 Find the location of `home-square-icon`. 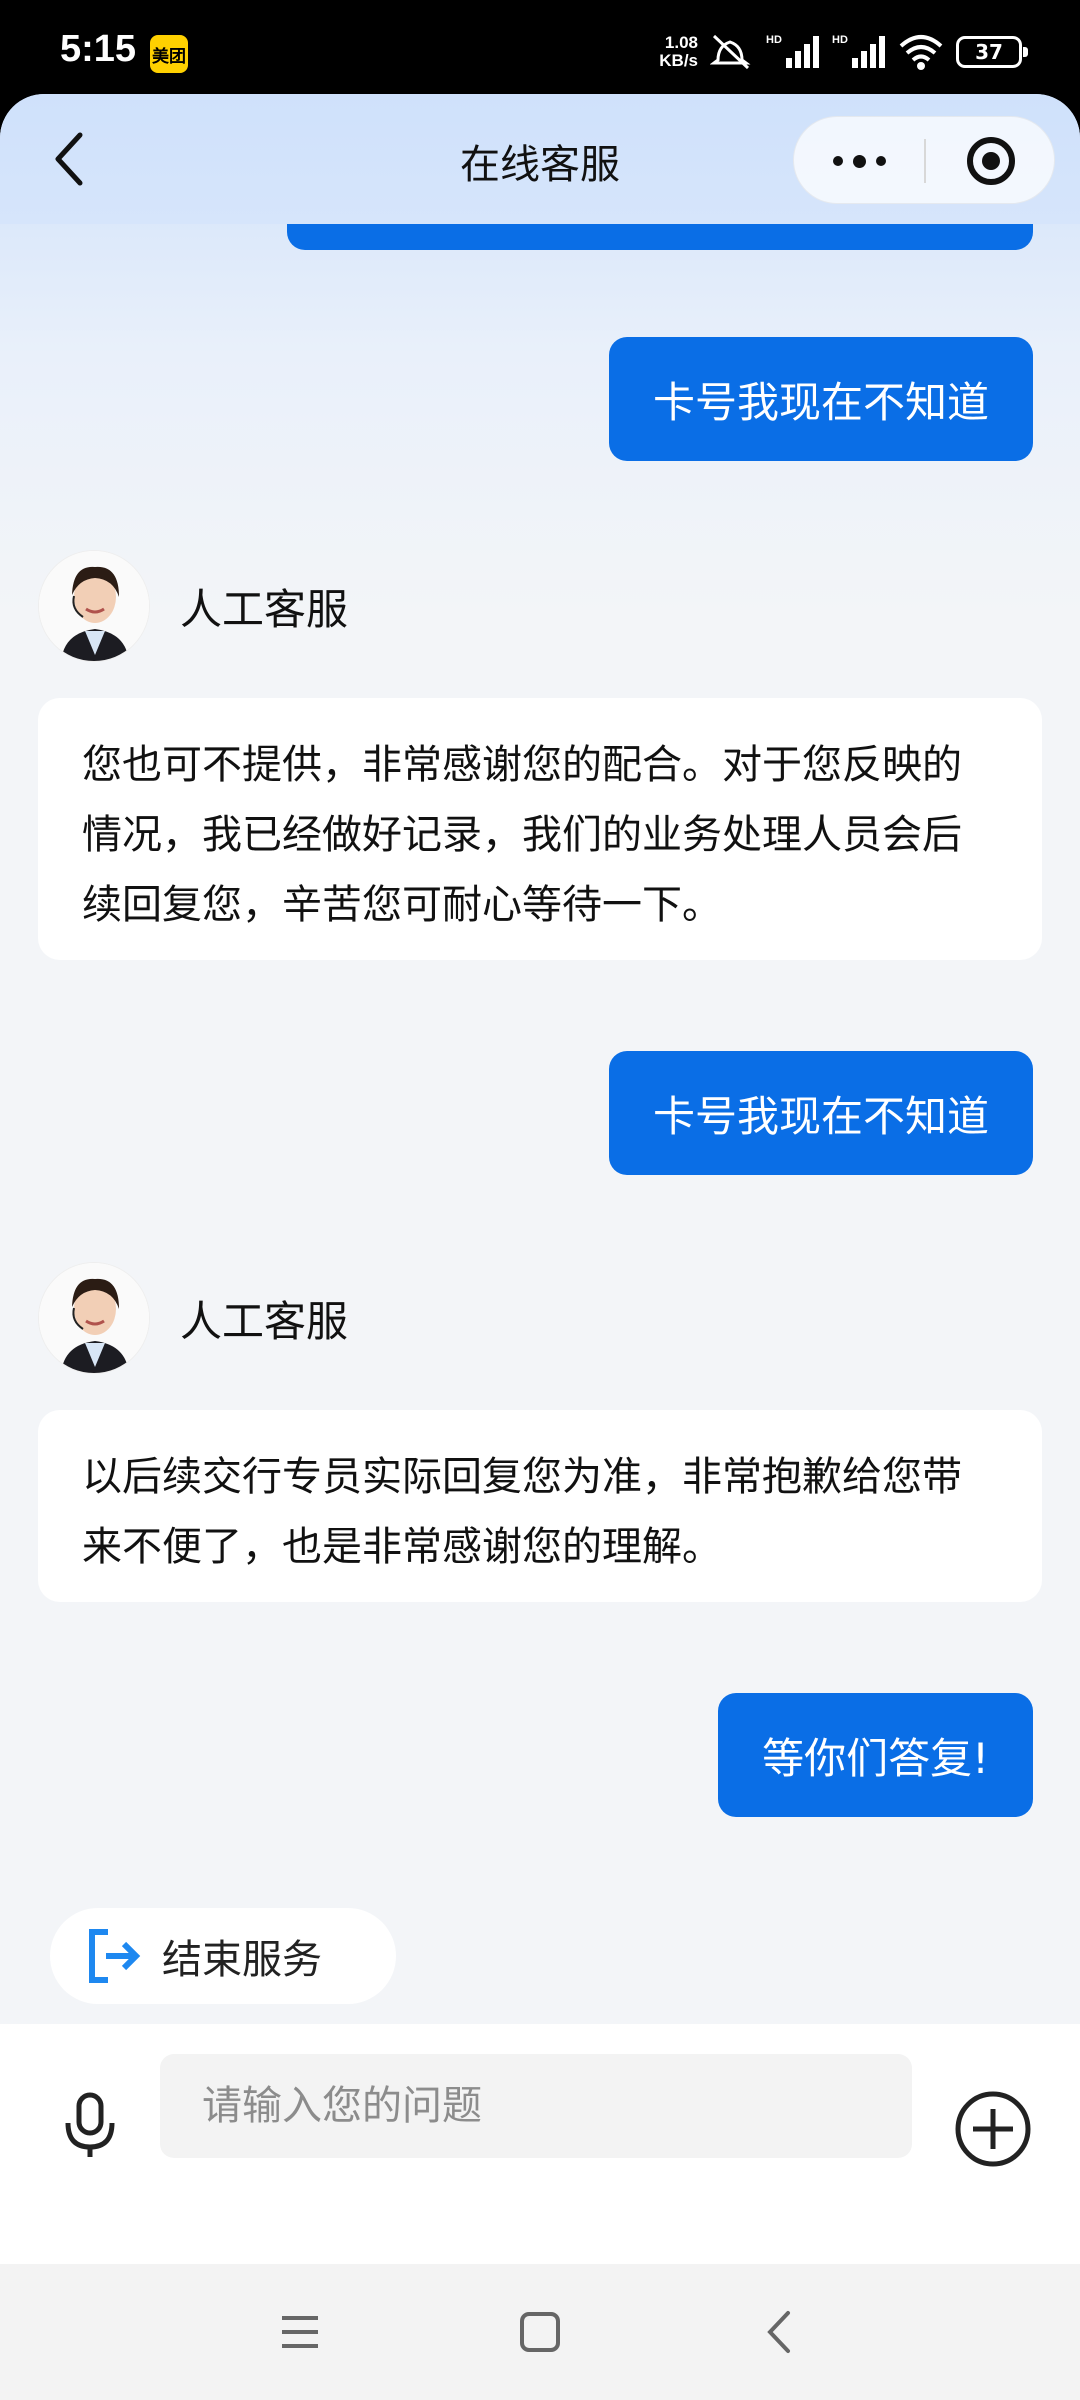

home-square-icon is located at coordinates (540, 2332).